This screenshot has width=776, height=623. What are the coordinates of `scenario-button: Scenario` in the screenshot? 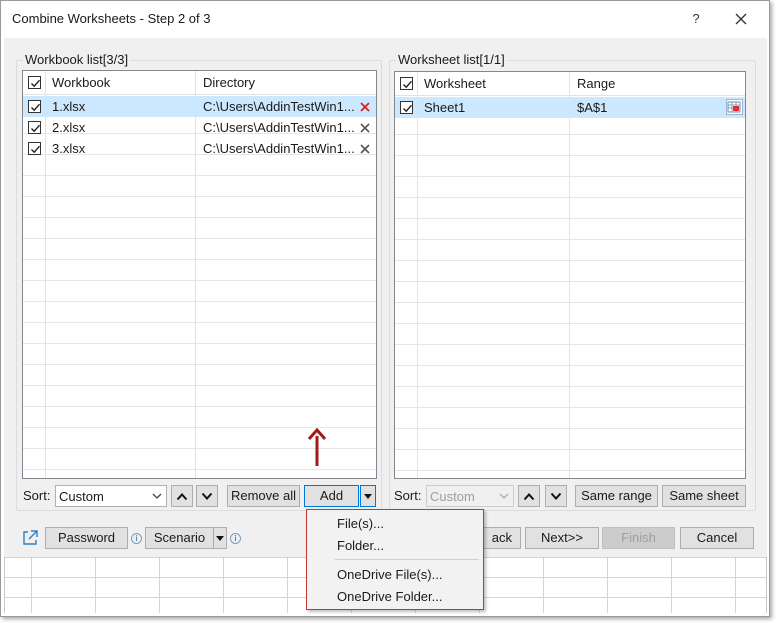 It's located at (179, 538).